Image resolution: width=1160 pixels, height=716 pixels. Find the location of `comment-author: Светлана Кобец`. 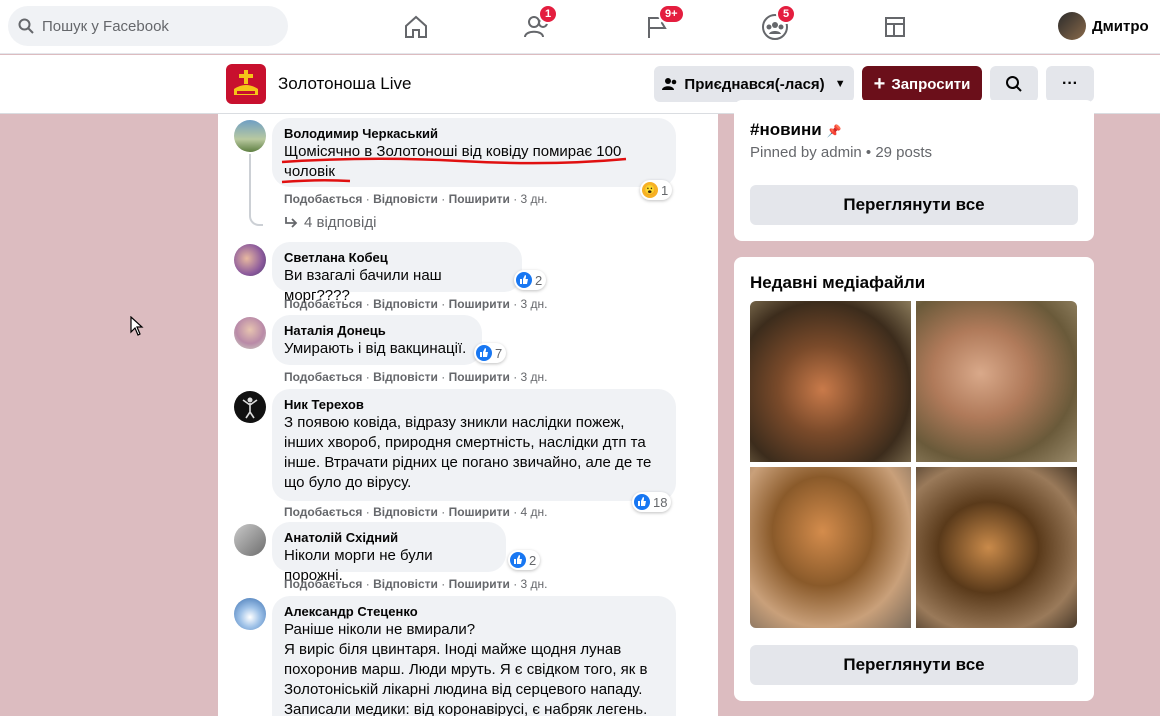

comment-author: Светлана Кобец is located at coordinates (397, 258).